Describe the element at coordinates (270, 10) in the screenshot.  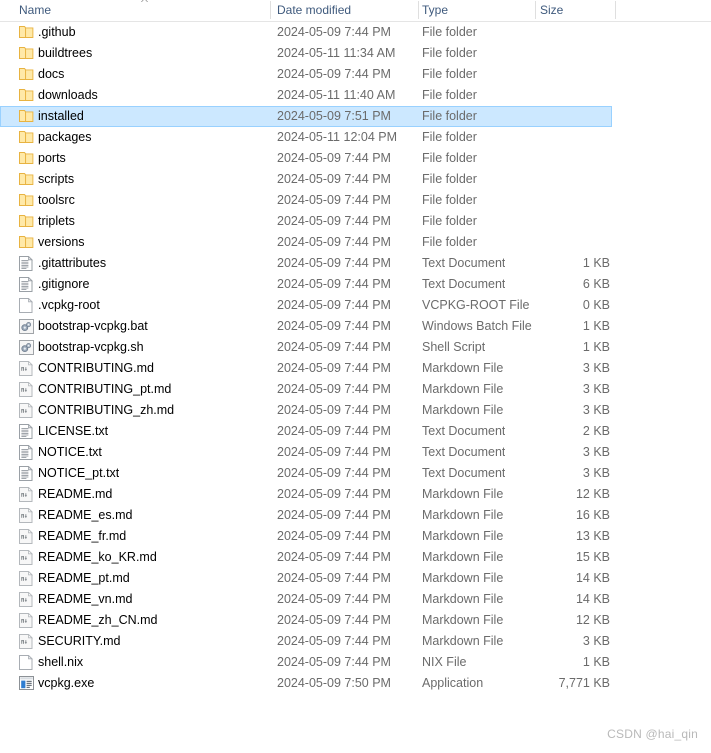
I see `column-divider-name-date` at that location.